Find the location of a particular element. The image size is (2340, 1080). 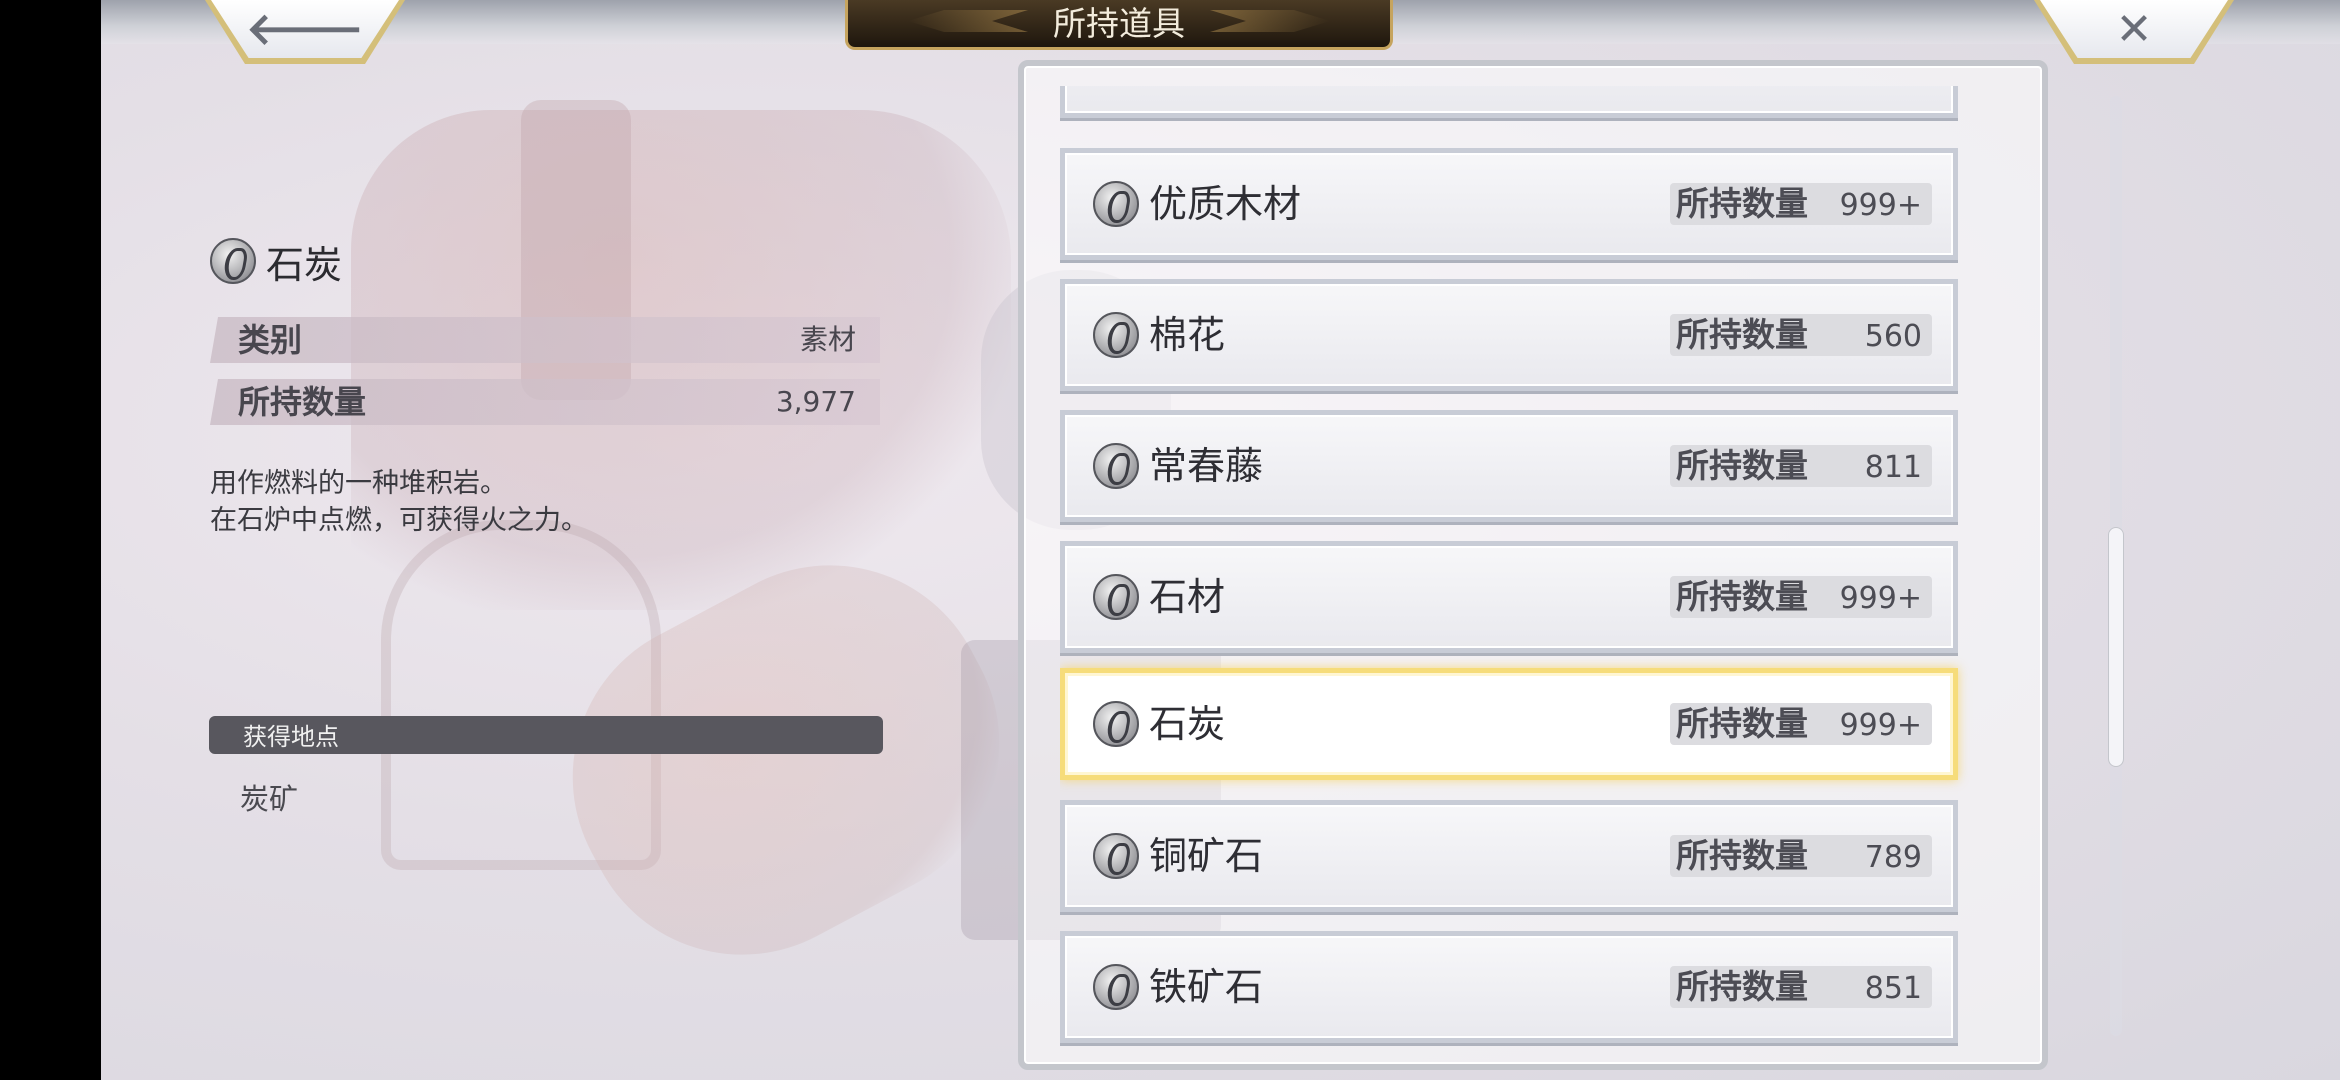

quantity-badge: 所持数量 811 is located at coordinates (1801, 466).